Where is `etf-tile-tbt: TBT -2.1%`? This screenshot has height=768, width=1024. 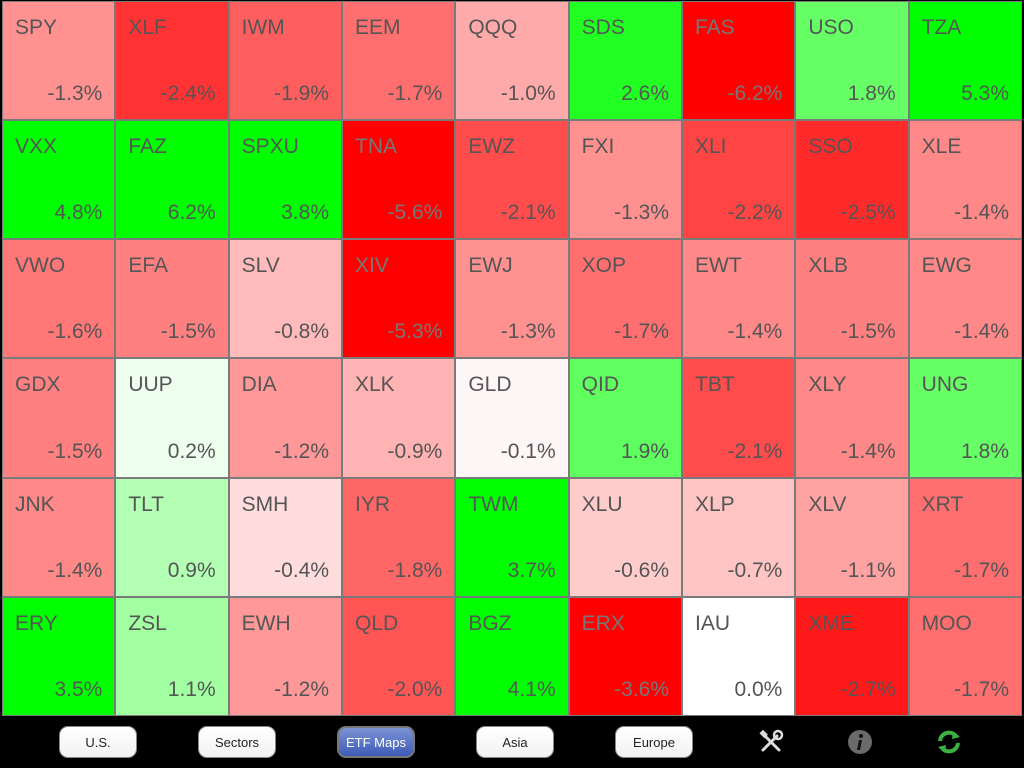 etf-tile-tbt: TBT -2.1% is located at coordinates (739, 418).